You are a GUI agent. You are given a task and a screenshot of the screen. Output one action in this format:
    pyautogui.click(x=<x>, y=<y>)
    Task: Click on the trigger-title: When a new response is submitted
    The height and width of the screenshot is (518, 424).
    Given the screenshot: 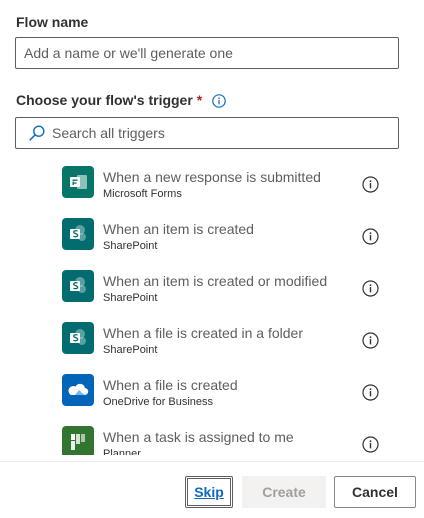 What is the action you would take?
    pyautogui.click(x=212, y=177)
    